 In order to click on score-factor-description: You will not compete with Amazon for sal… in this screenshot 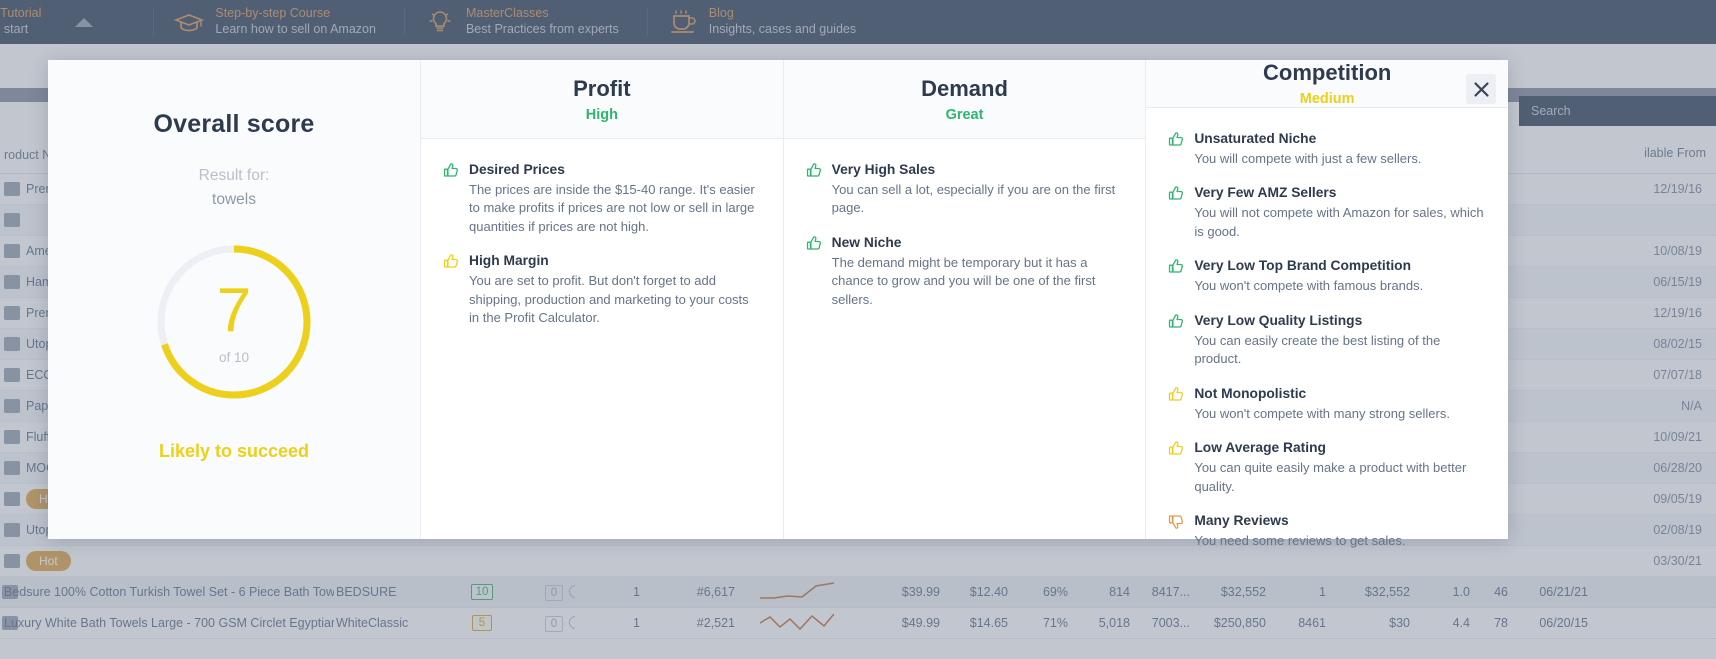, I will do `click(1339, 222)`.